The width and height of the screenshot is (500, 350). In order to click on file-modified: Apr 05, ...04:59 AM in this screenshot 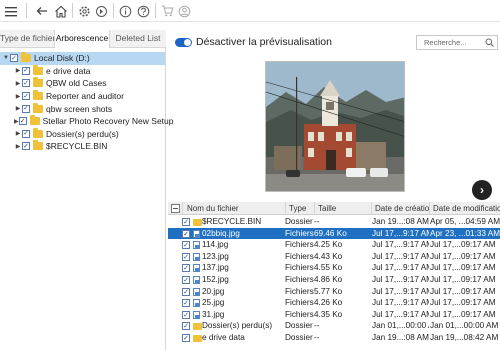, I will do `click(465, 221)`.